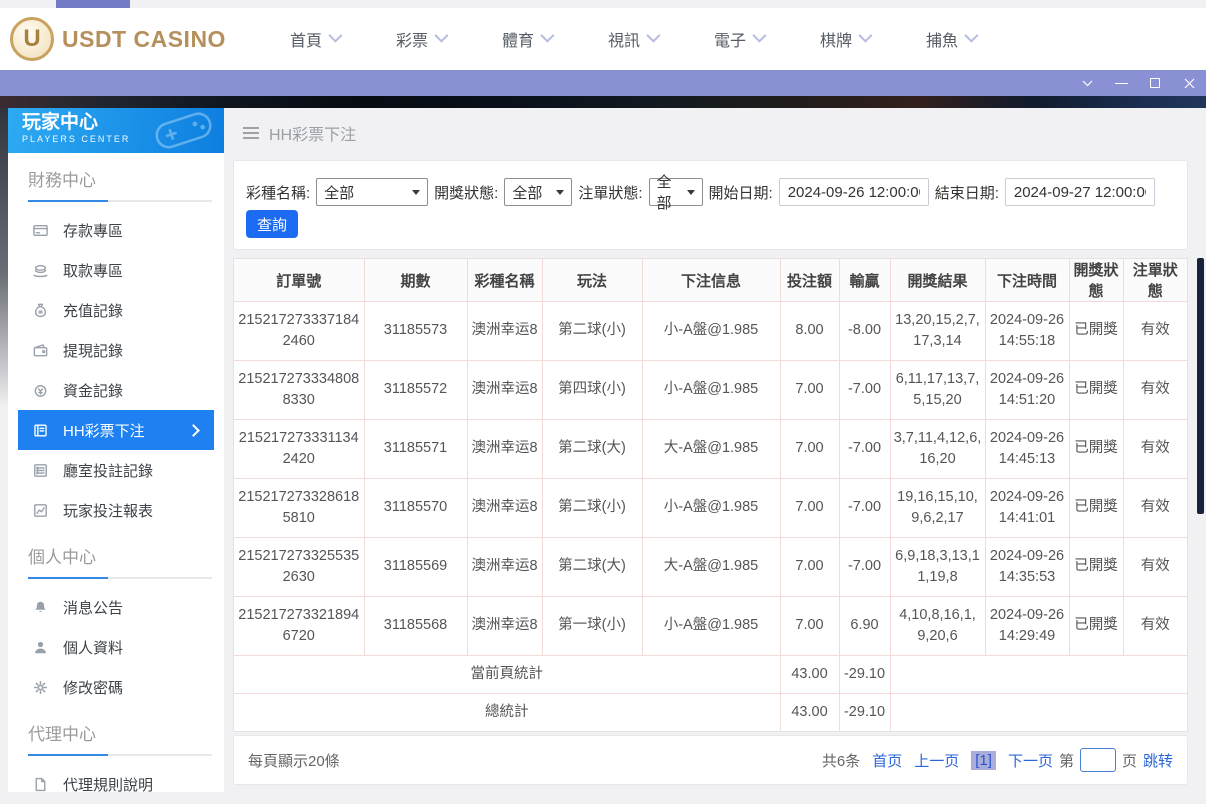 This screenshot has height=804, width=1206. What do you see at coordinates (675, 193) in the screenshot?
I see `order-status-select: 全部` at bounding box center [675, 193].